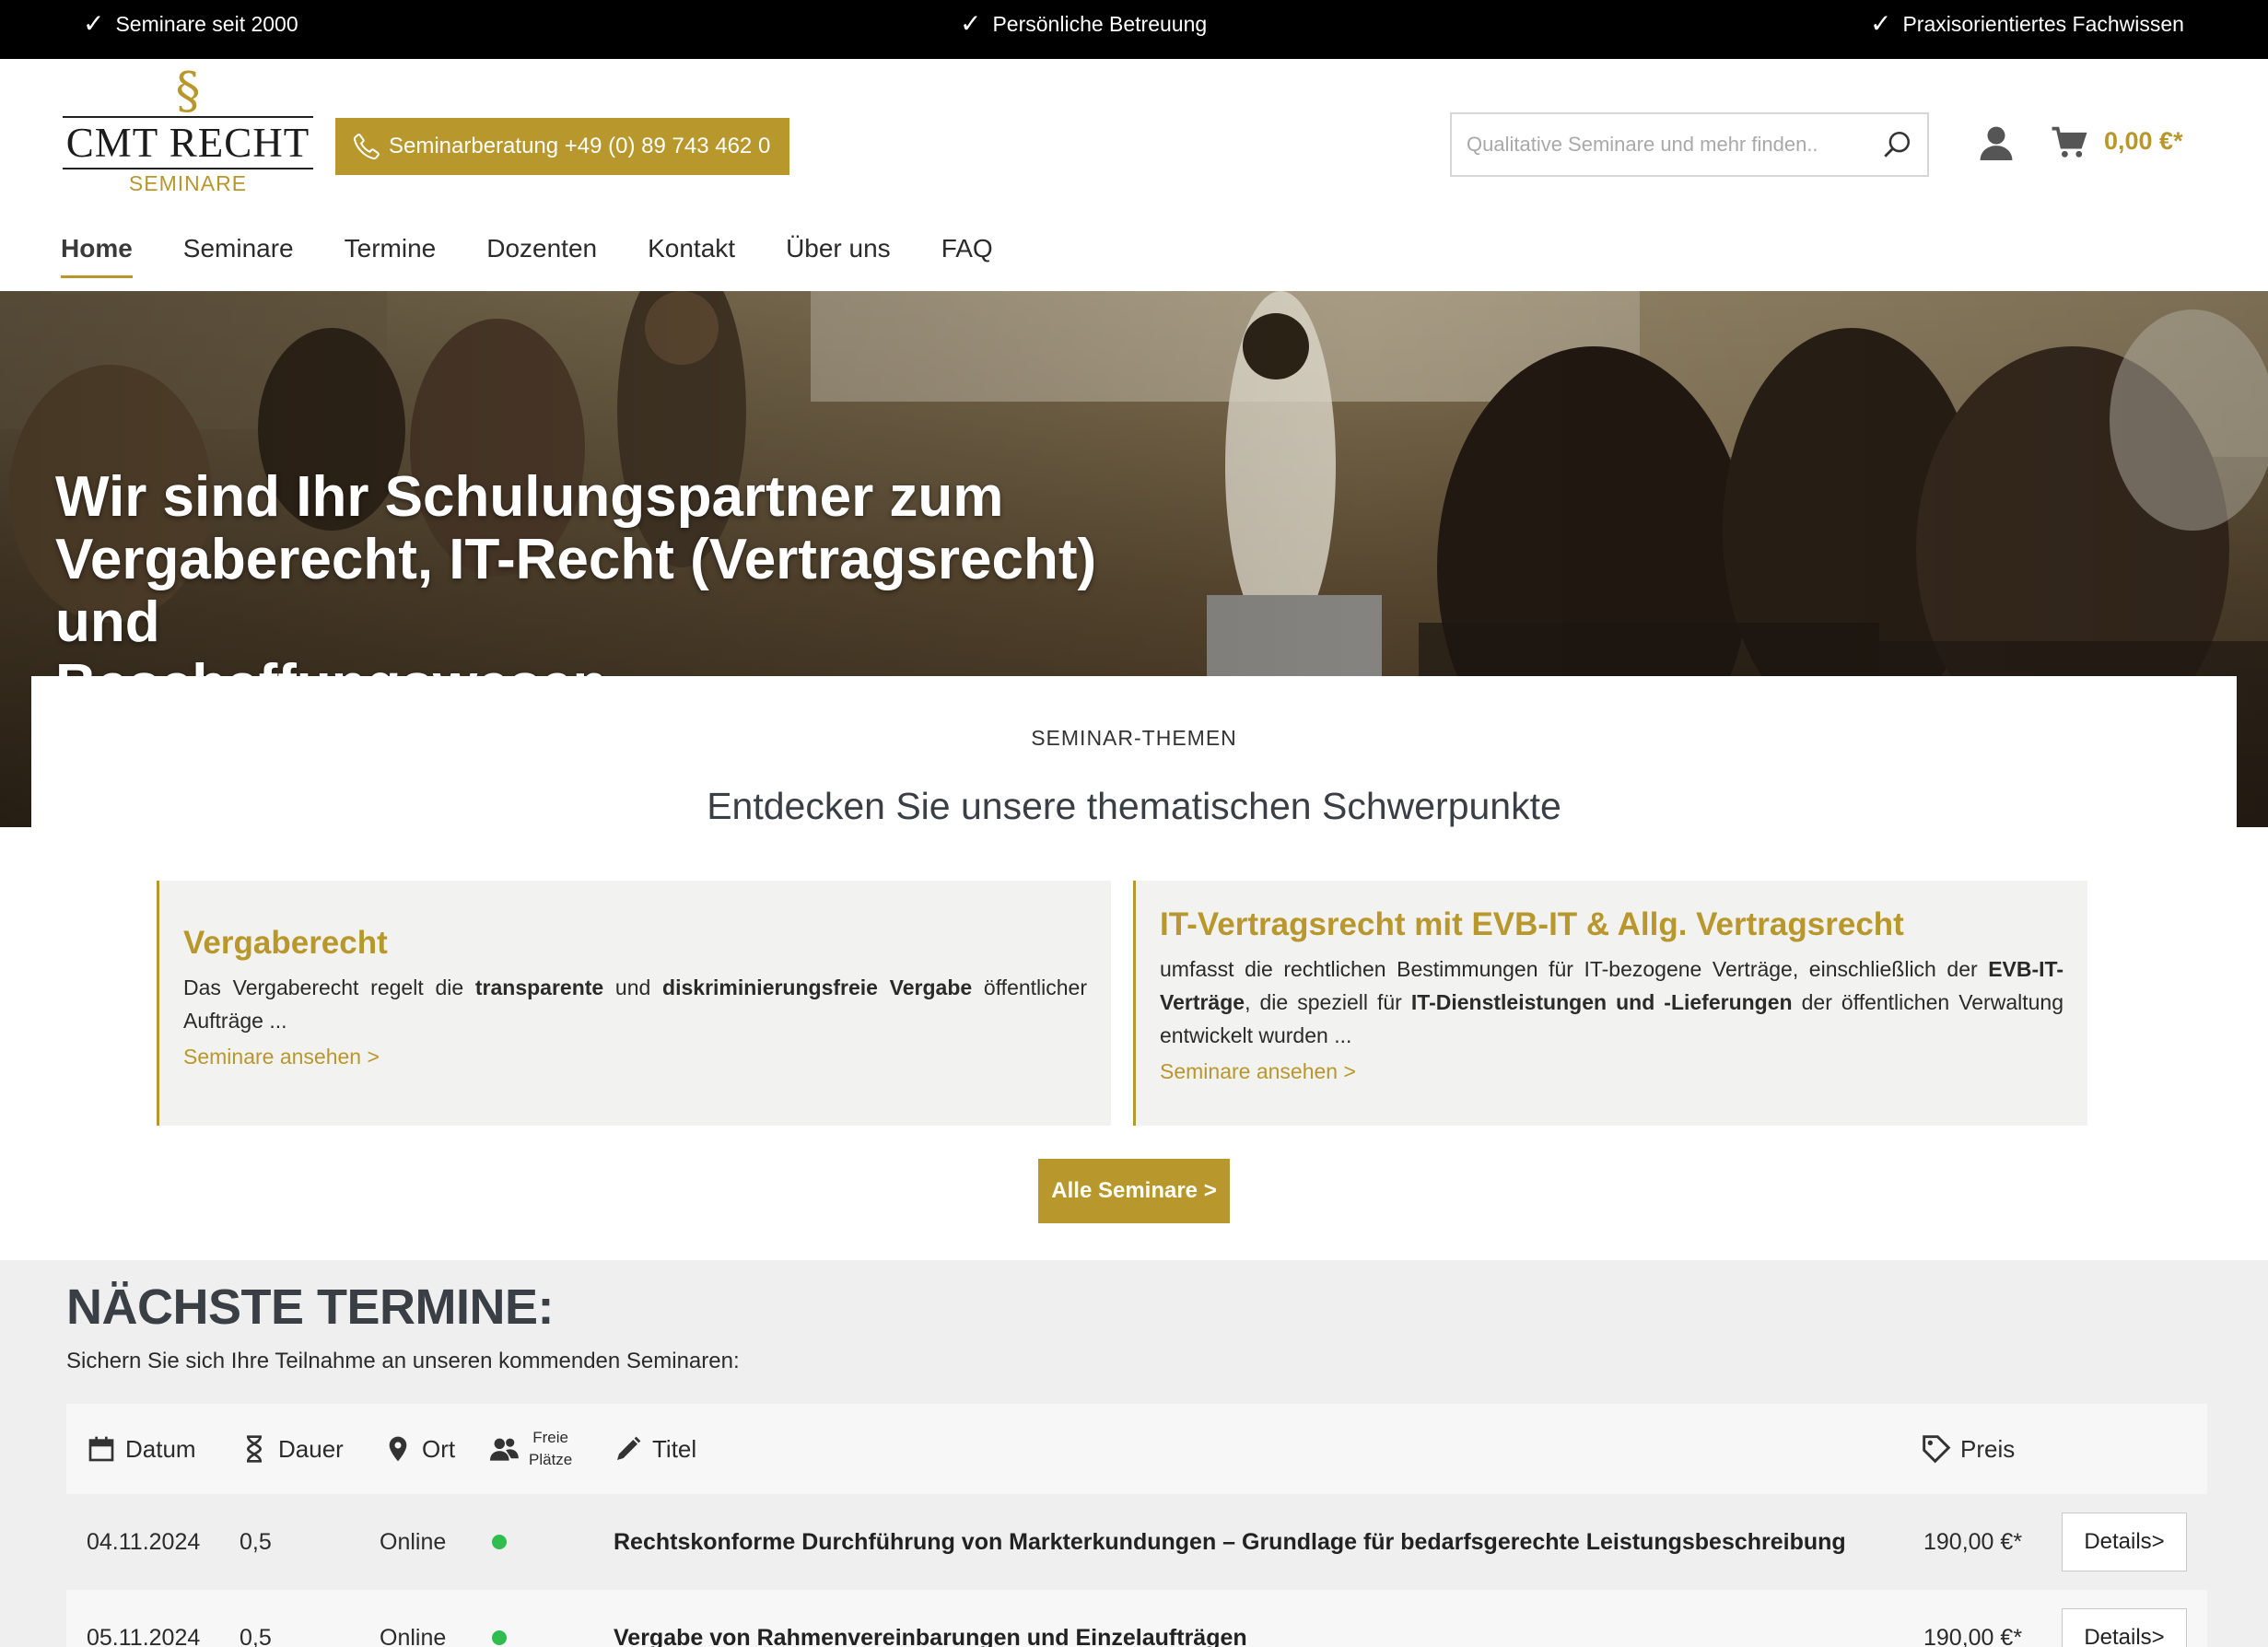  What do you see at coordinates (633, 987) in the screenshot?
I see `text-span: und` at bounding box center [633, 987].